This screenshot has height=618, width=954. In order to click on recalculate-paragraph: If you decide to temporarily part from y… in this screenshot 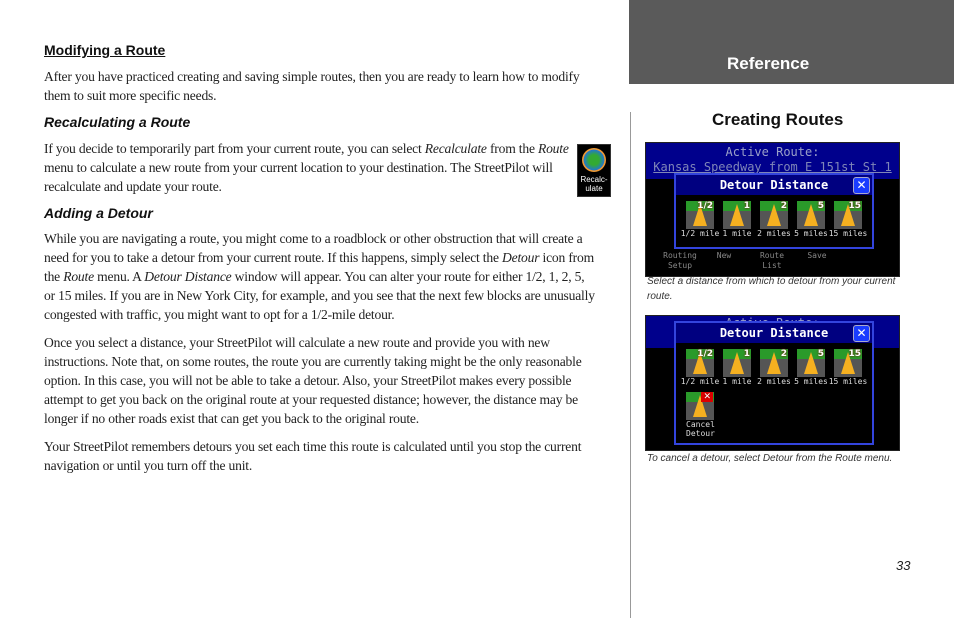, I will do `click(309, 172)`.